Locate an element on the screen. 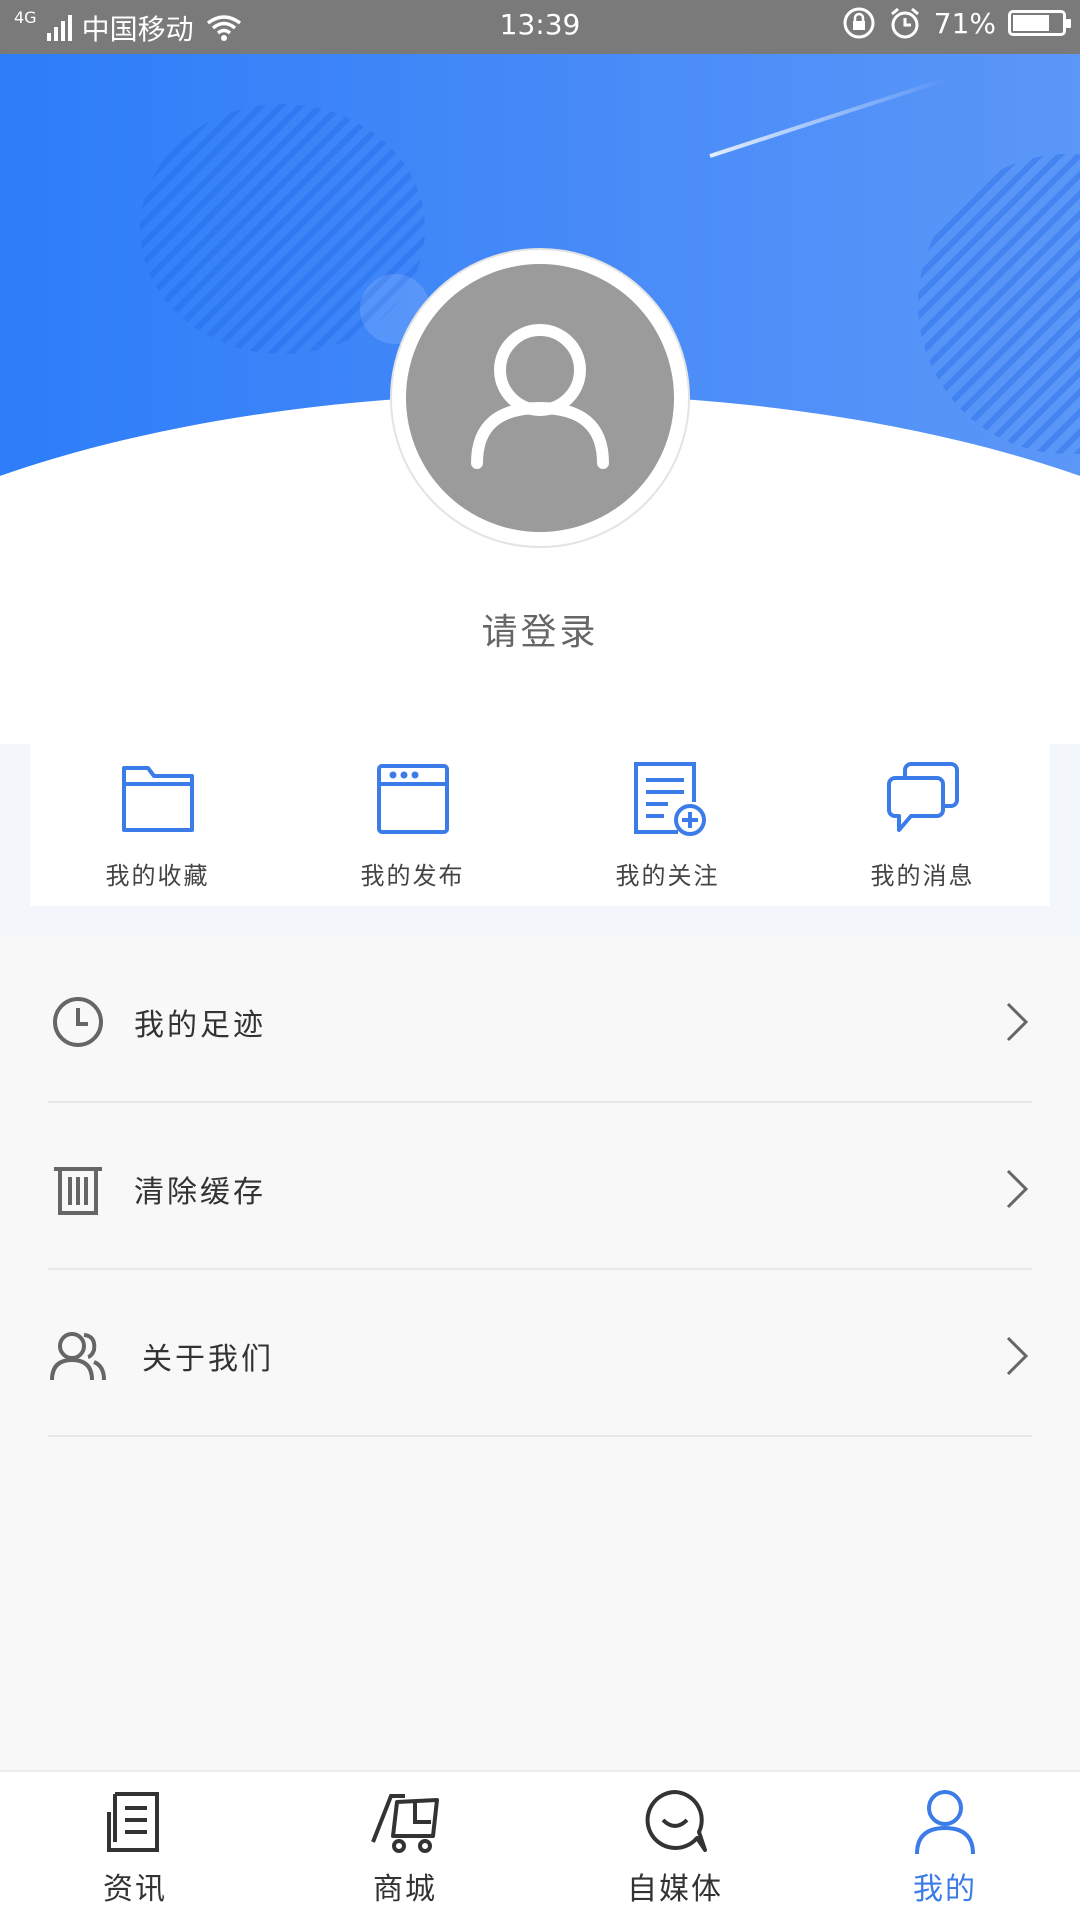  tab-self-media: 自媒体 is located at coordinates (675, 1846).